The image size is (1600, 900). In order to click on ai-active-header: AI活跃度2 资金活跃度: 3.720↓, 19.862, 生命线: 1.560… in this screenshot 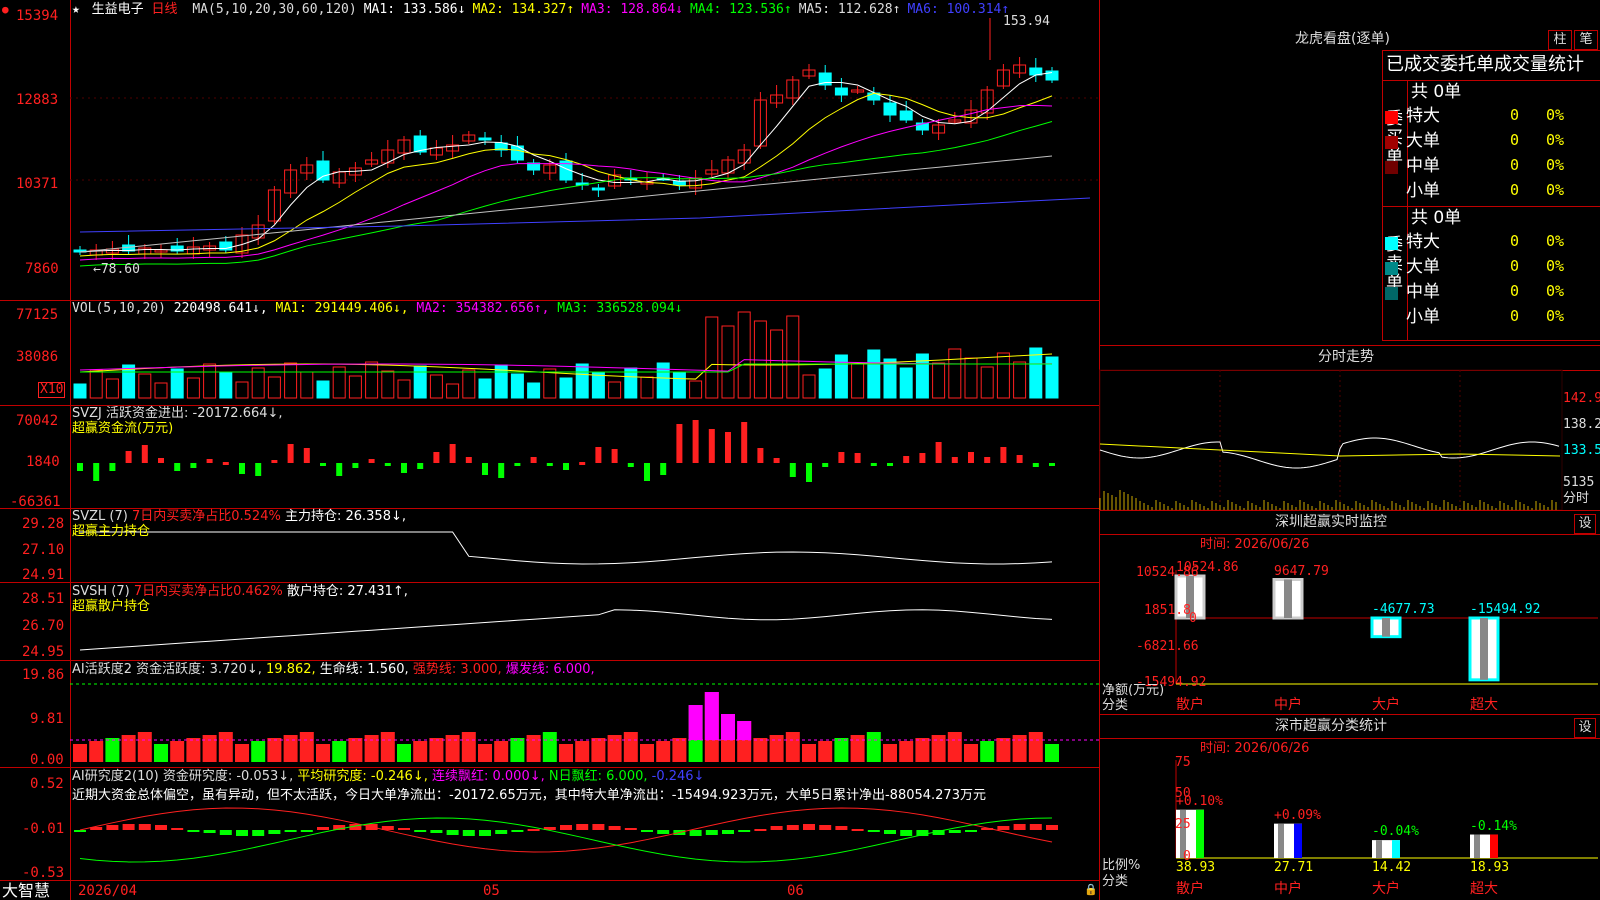, I will do `click(333, 669)`.